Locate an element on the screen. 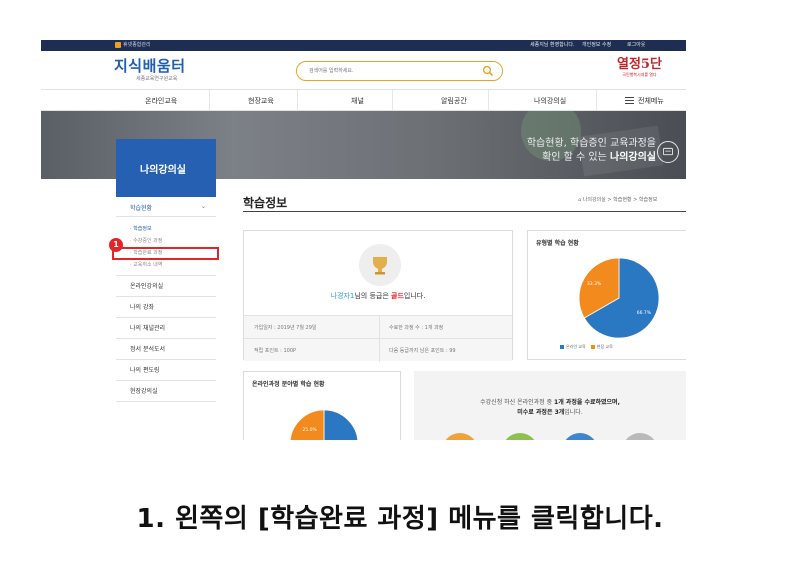 The image size is (800, 574). chevron-down-icon: ⌄ is located at coordinates (203, 206).